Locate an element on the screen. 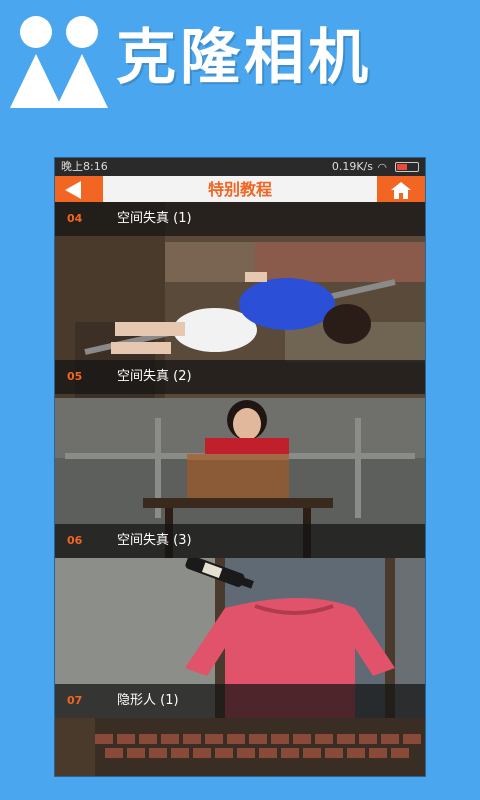 The height and width of the screenshot is (800, 480). home-button is located at coordinates (401, 190).